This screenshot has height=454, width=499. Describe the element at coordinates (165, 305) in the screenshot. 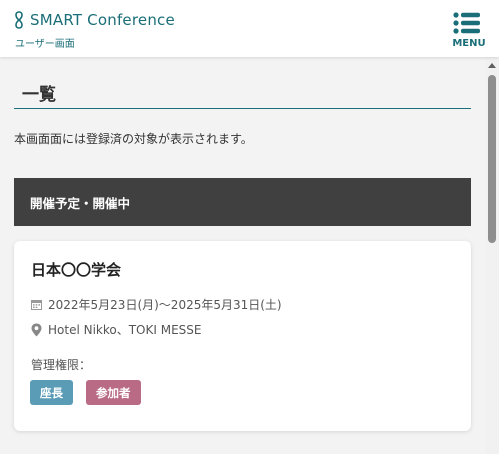

I see `event-date: 2022年5月23日(月)～2025年5月31日(土)` at that location.